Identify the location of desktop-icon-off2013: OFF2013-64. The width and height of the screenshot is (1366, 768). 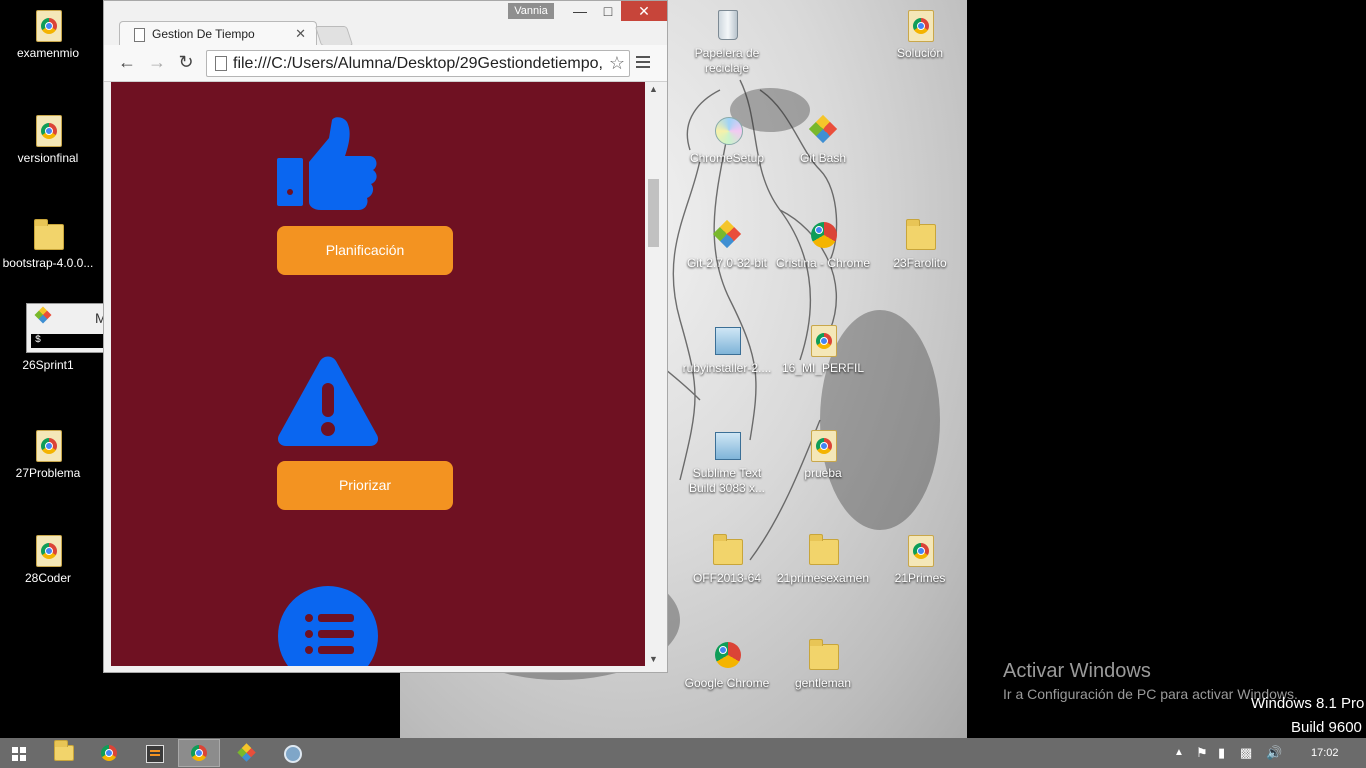
(727, 559).